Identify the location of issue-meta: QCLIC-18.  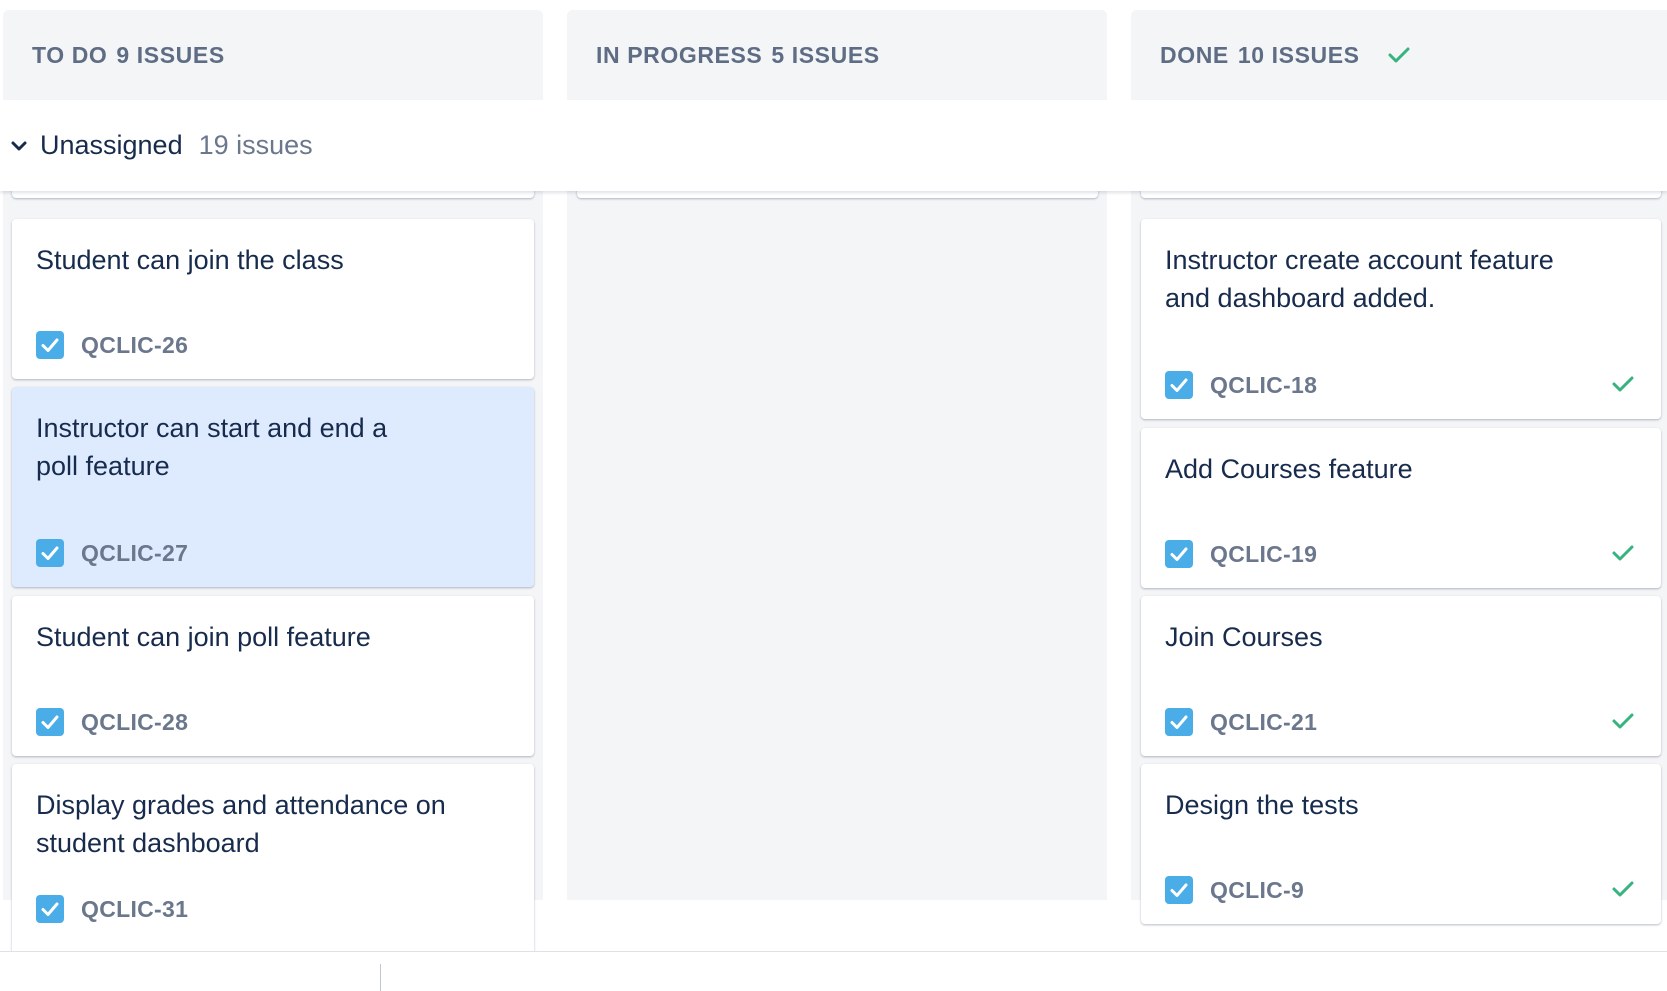
(1241, 385).